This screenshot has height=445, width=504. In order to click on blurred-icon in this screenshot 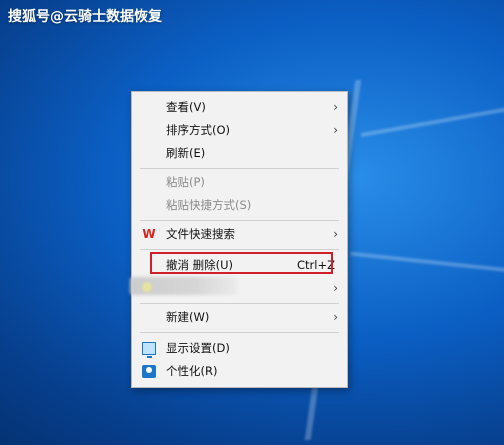, I will do `click(147, 287)`.